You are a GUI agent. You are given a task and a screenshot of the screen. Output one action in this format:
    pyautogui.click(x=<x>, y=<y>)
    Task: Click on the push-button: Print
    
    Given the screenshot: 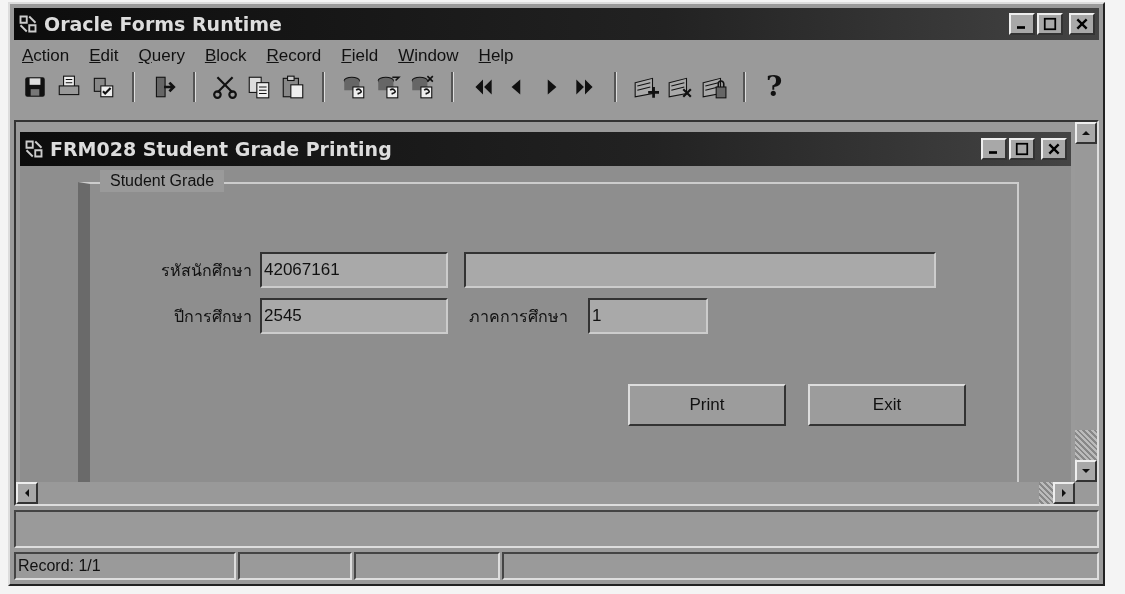 What is the action you would take?
    pyautogui.click(x=707, y=405)
    